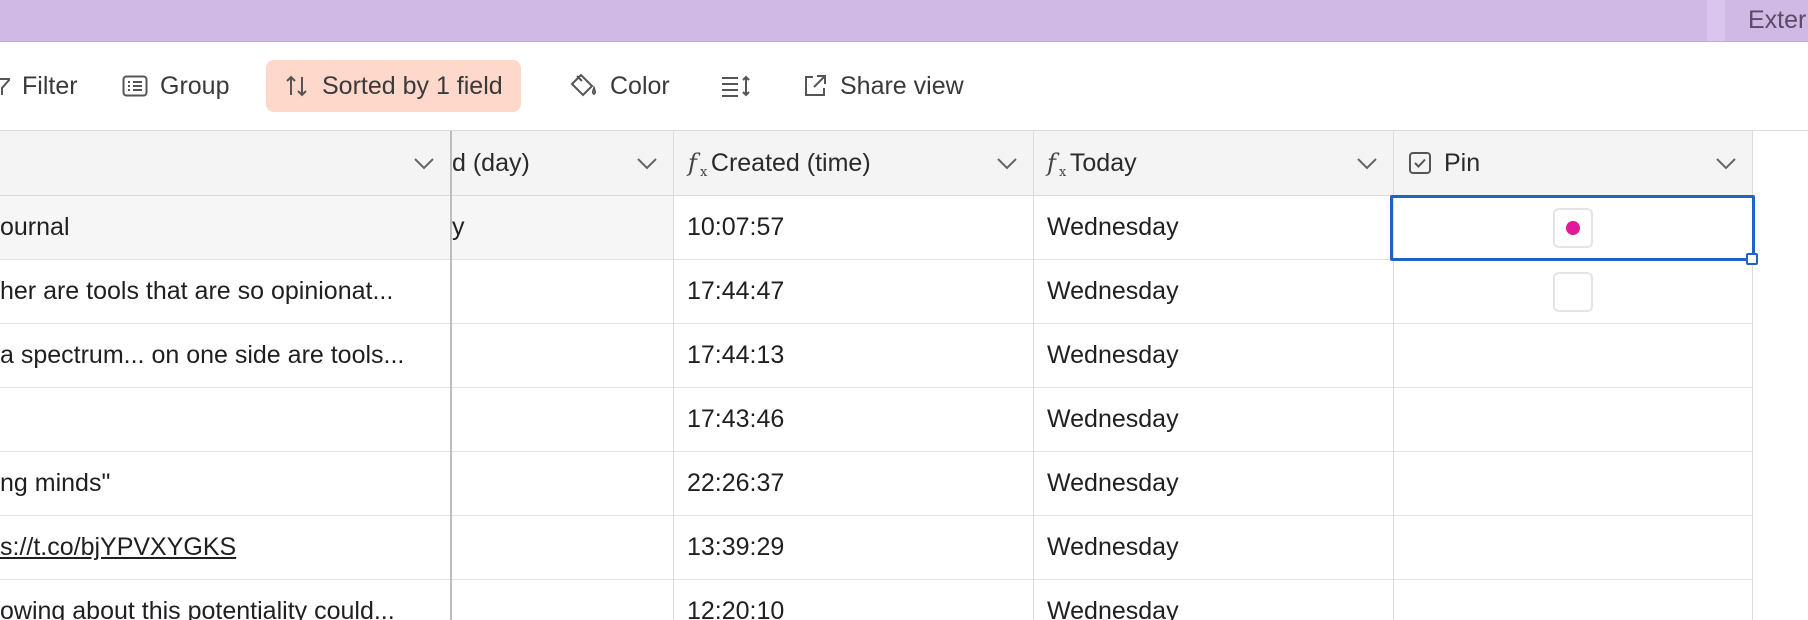  Describe the element at coordinates (1777, 20) in the screenshot. I see `extensions-button: Exter` at that location.